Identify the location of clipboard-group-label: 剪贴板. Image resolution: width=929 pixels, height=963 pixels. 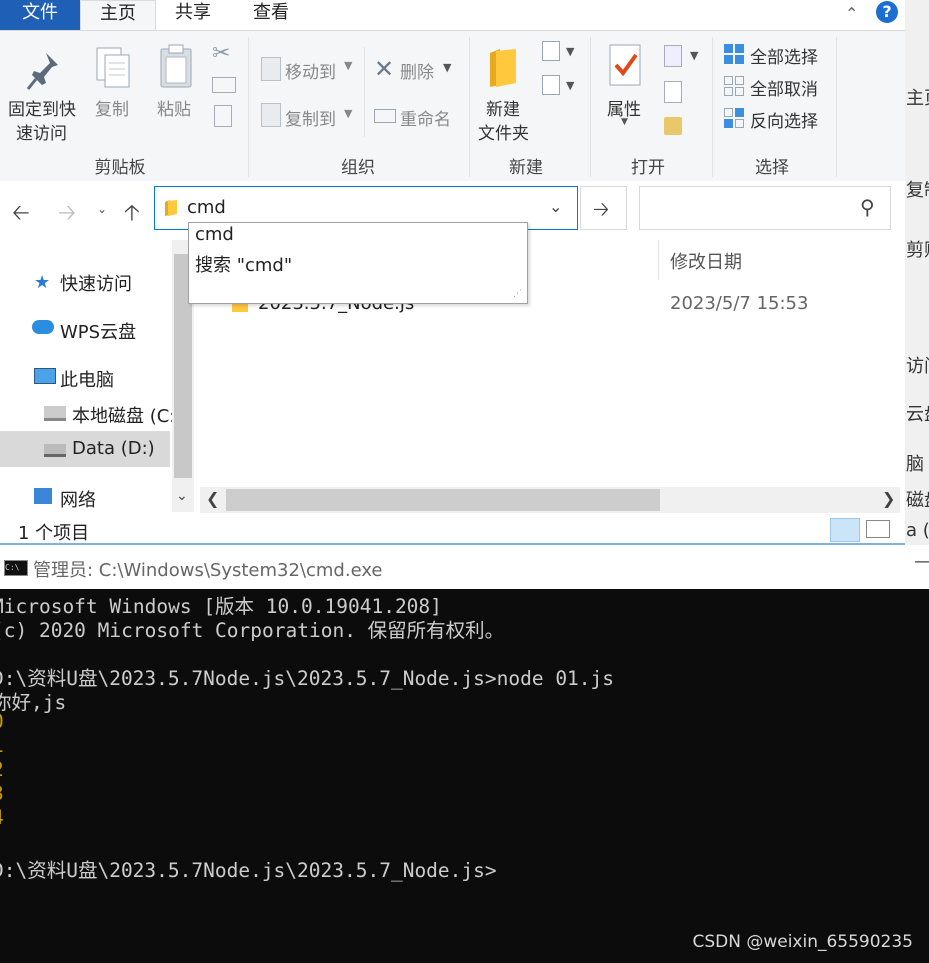
(120, 168).